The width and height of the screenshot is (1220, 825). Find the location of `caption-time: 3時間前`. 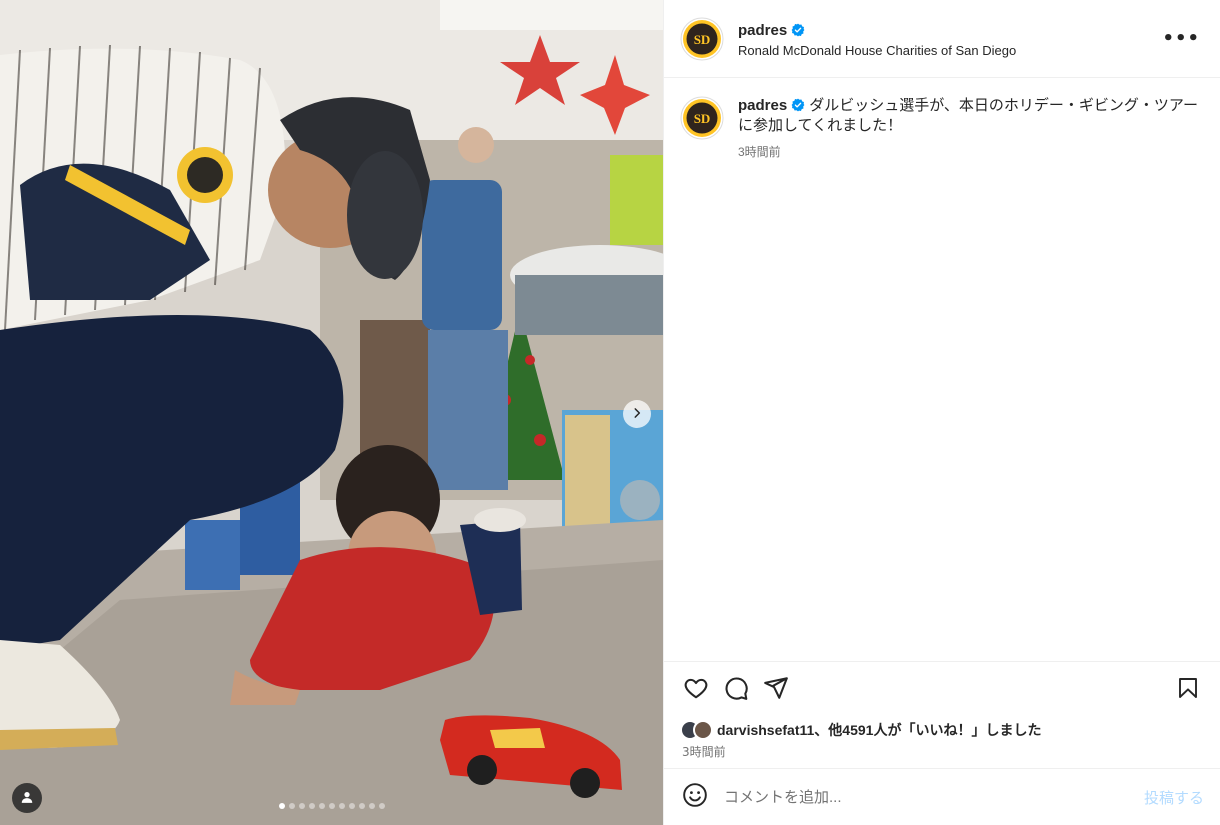

caption-time: 3時間前 is located at coordinates (759, 152).